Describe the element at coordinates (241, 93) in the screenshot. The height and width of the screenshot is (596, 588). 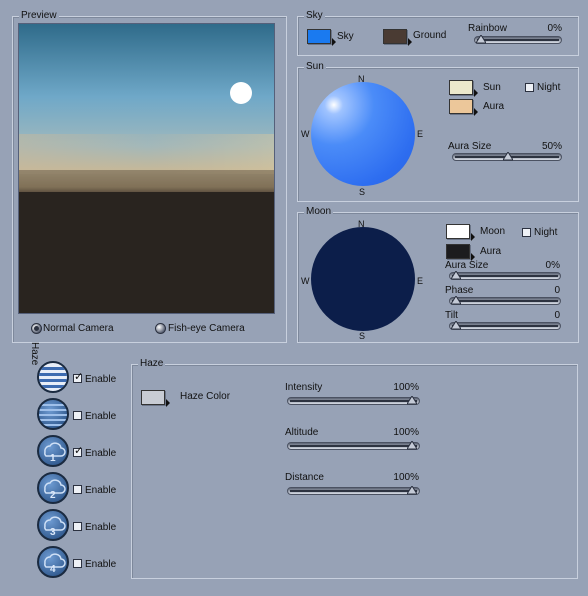
I see `sun-disc` at that location.